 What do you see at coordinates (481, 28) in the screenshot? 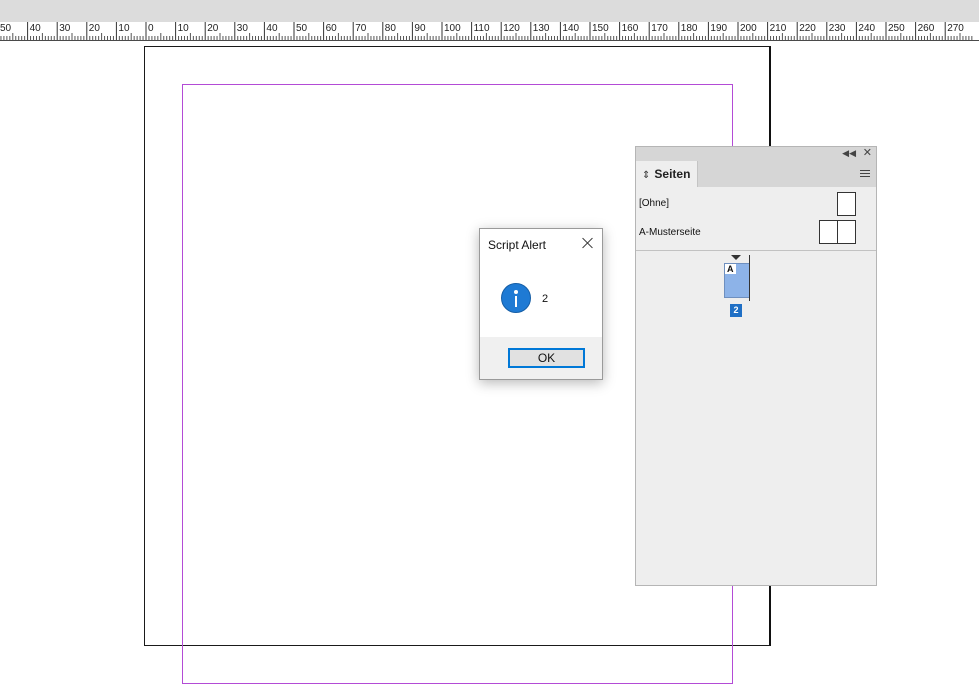
I see `ruler-label: 110` at bounding box center [481, 28].